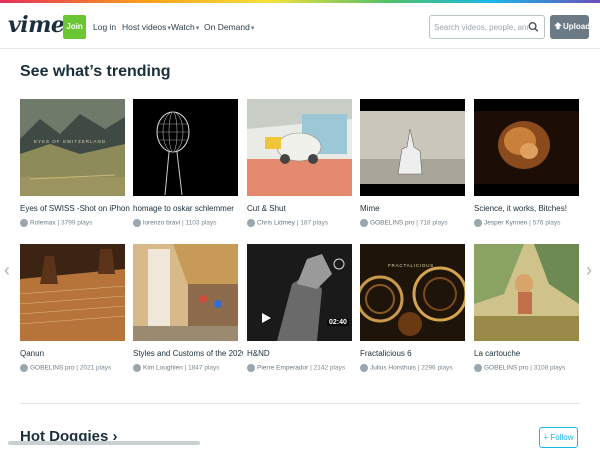 The image size is (600, 450). Describe the element at coordinates (302, 353) in the screenshot. I see `video-title: H&ND` at that location.